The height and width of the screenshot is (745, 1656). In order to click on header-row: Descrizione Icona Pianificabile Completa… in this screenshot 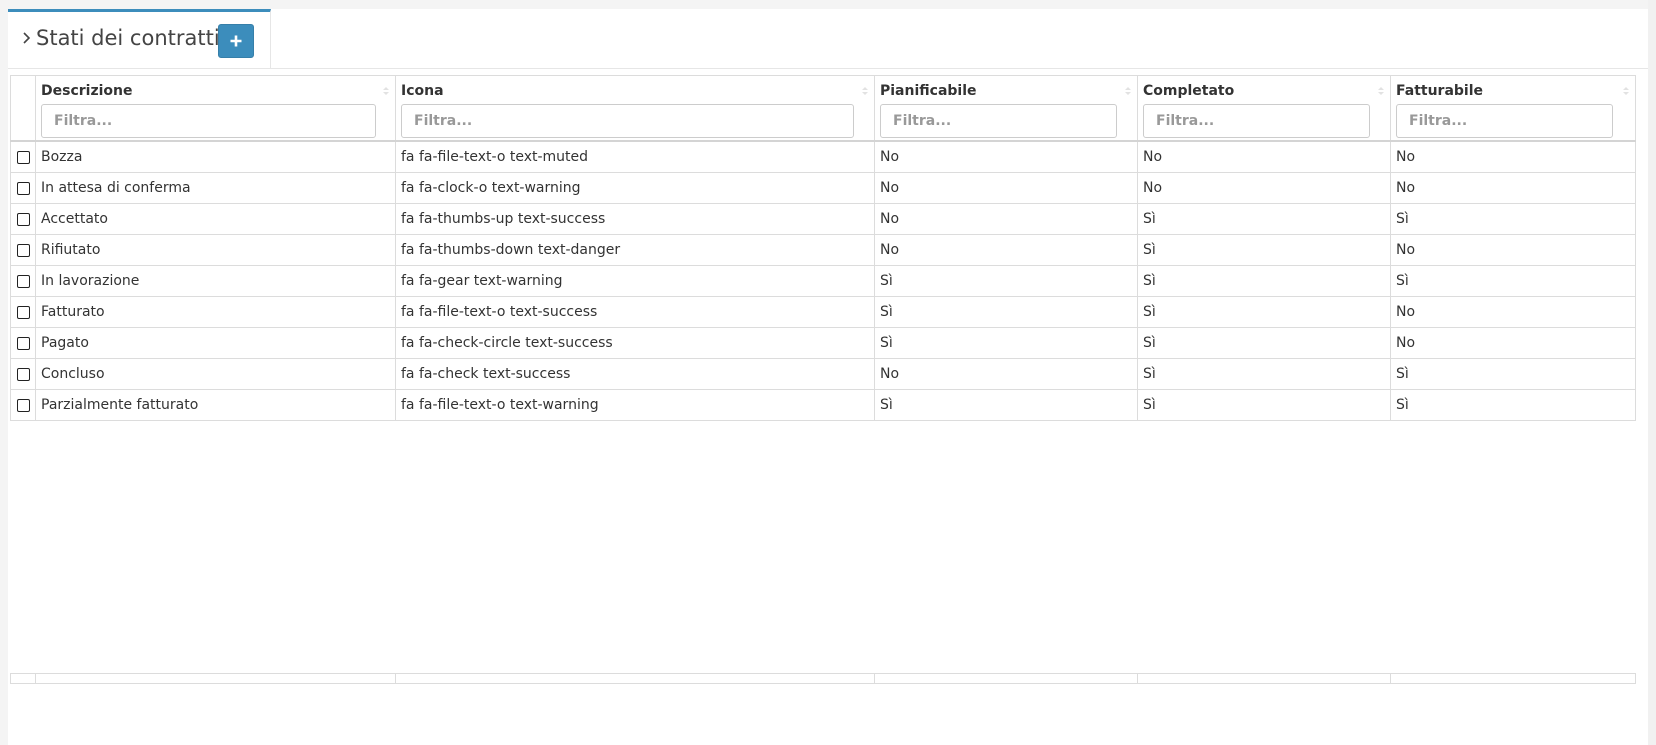, I will do `click(823, 108)`.